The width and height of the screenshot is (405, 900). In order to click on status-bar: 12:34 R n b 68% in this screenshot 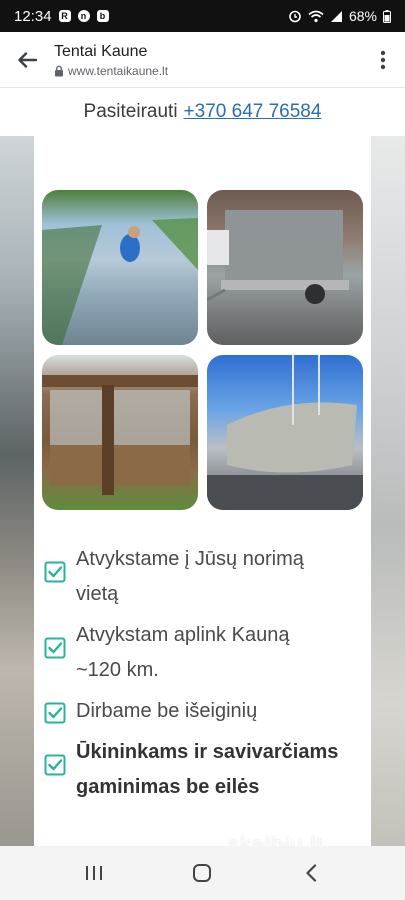, I will do `click(202, 16)`.